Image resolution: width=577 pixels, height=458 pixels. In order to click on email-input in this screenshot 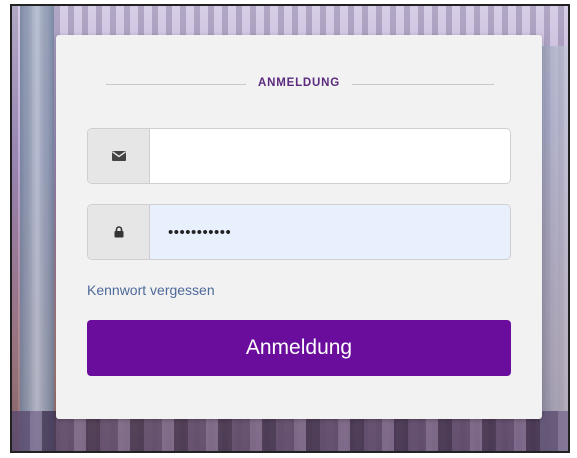, I will do `click(330, 156)`.